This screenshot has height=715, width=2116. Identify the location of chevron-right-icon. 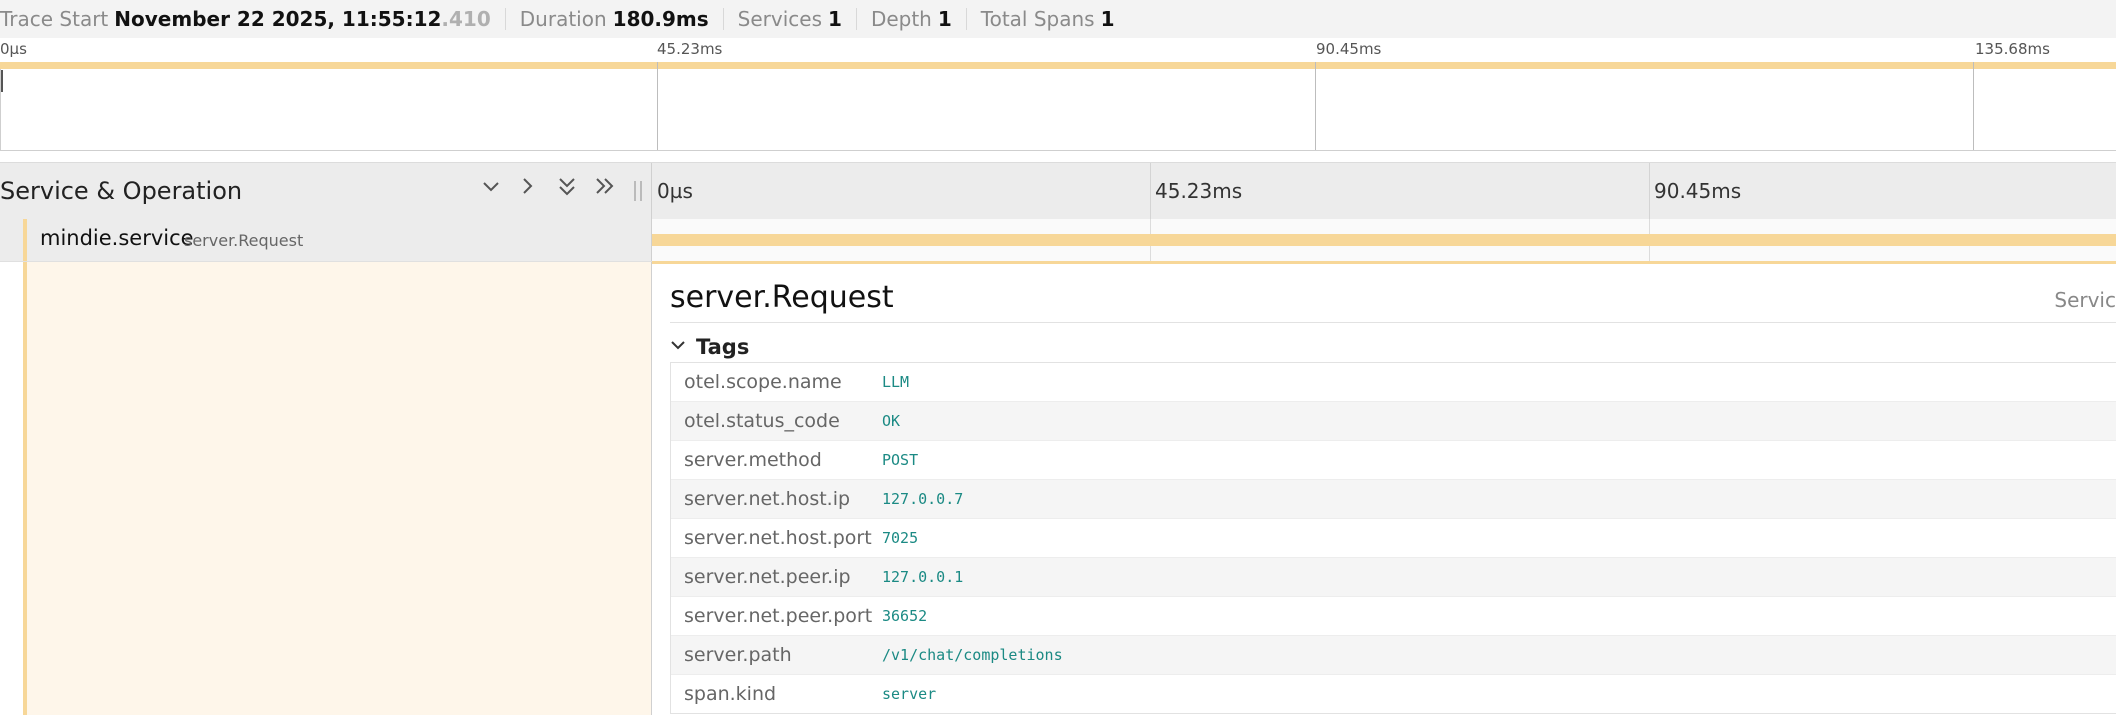
(527, 190).